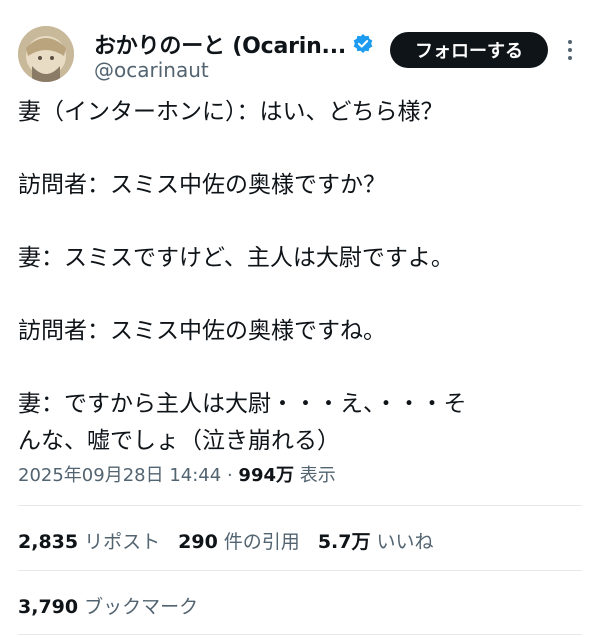 This screenshot has width=600, height=638. Describe the element at coordinates (469, 50) in the screenshot. I see `follow-button: フォローする` at that location.